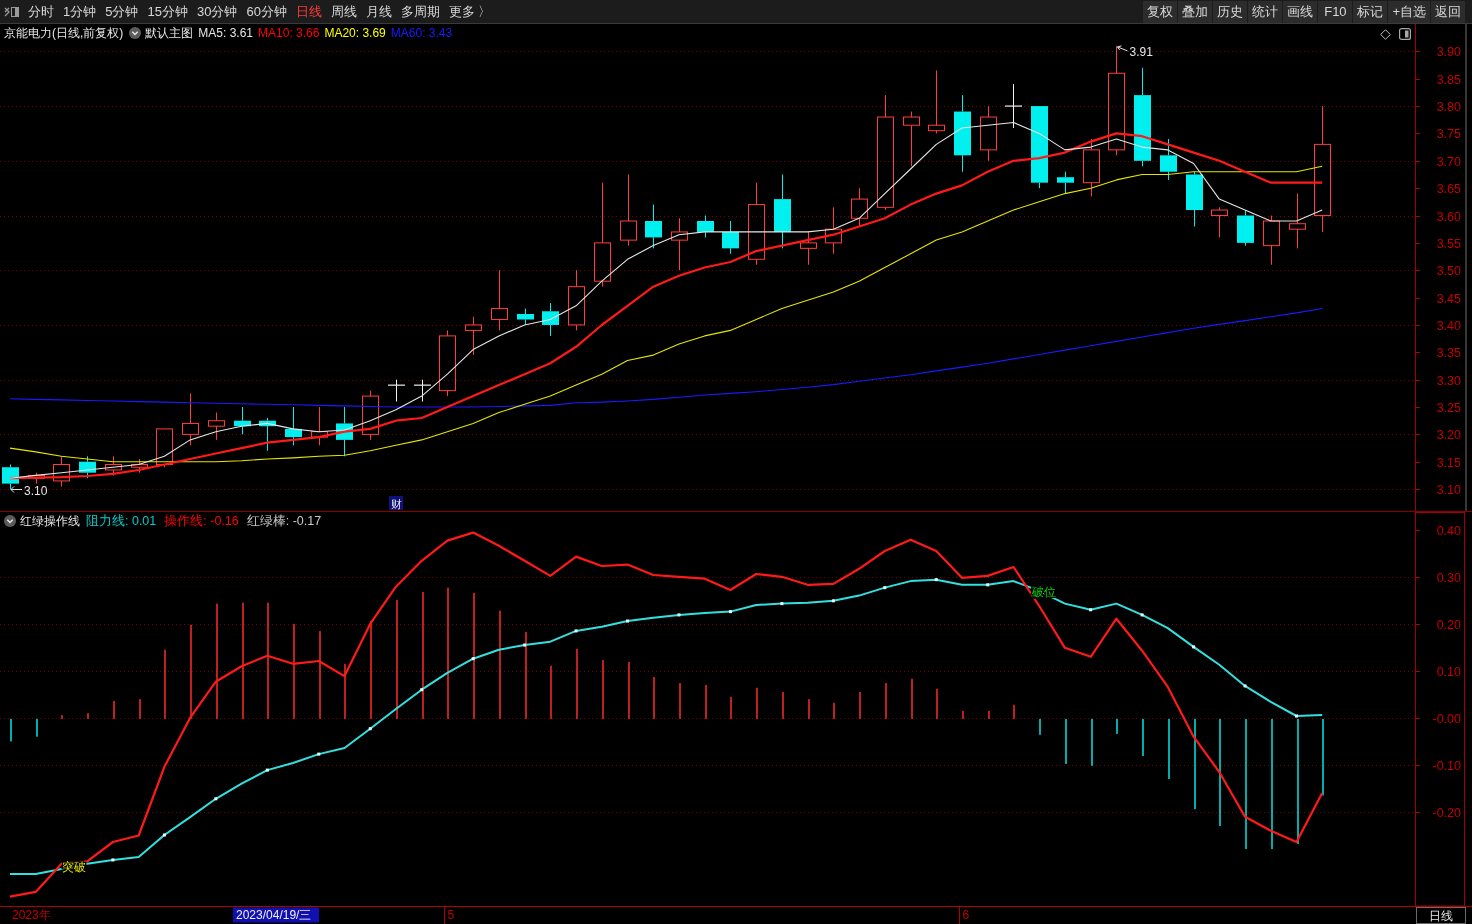 The image size is (1472, 924). What do you see at coordinates (308, 11) in the screenshot?
I see `period-tab: 日线` at bounding box center [308, 11].